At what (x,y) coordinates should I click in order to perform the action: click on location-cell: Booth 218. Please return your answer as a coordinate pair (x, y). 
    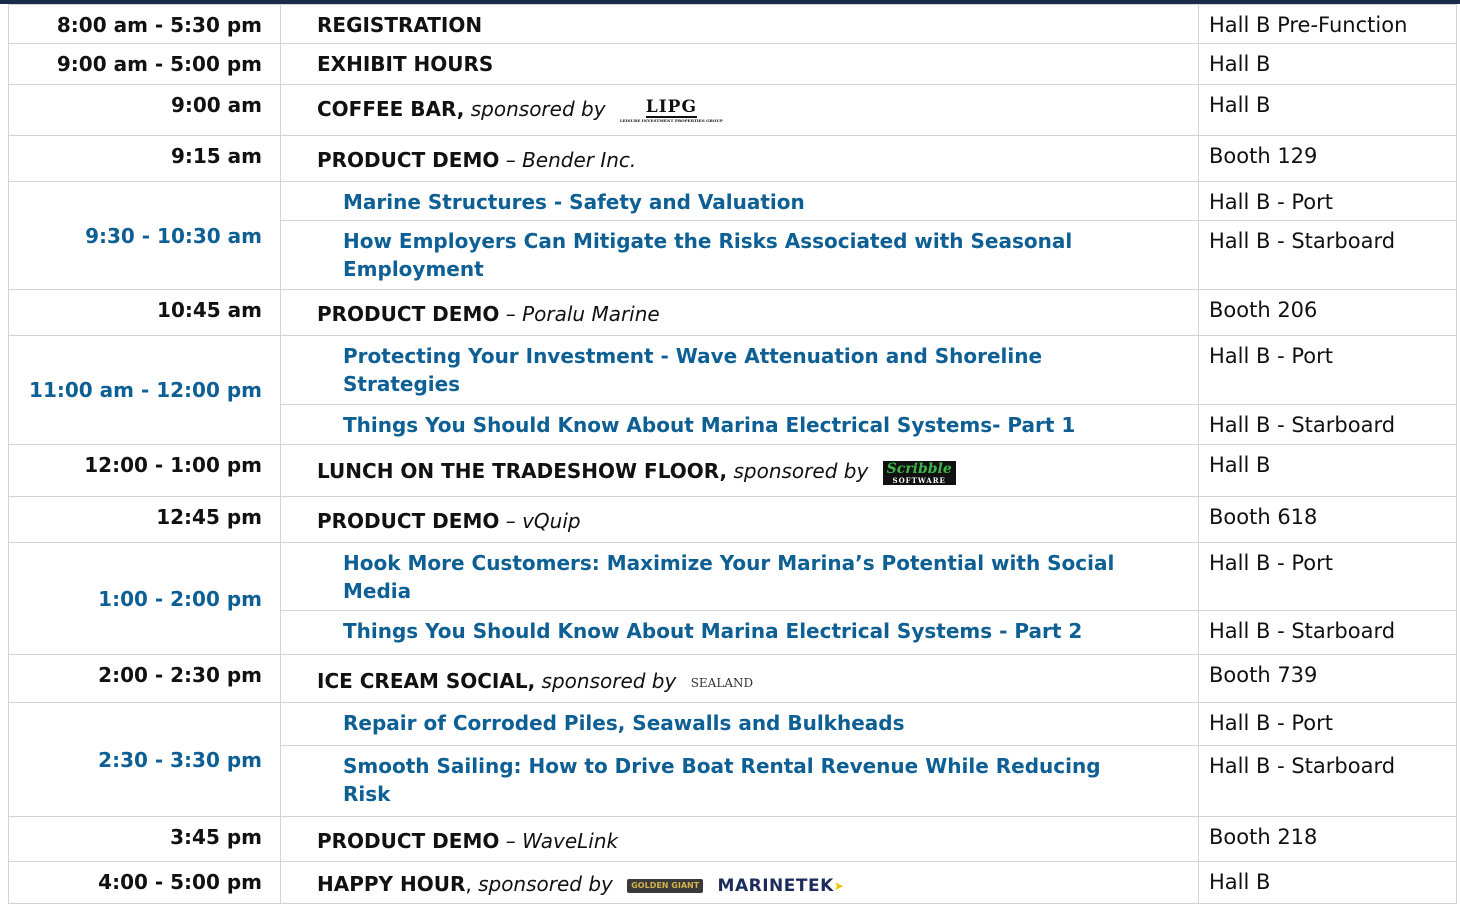
    Looking at the image, I should click on (1327, 839).